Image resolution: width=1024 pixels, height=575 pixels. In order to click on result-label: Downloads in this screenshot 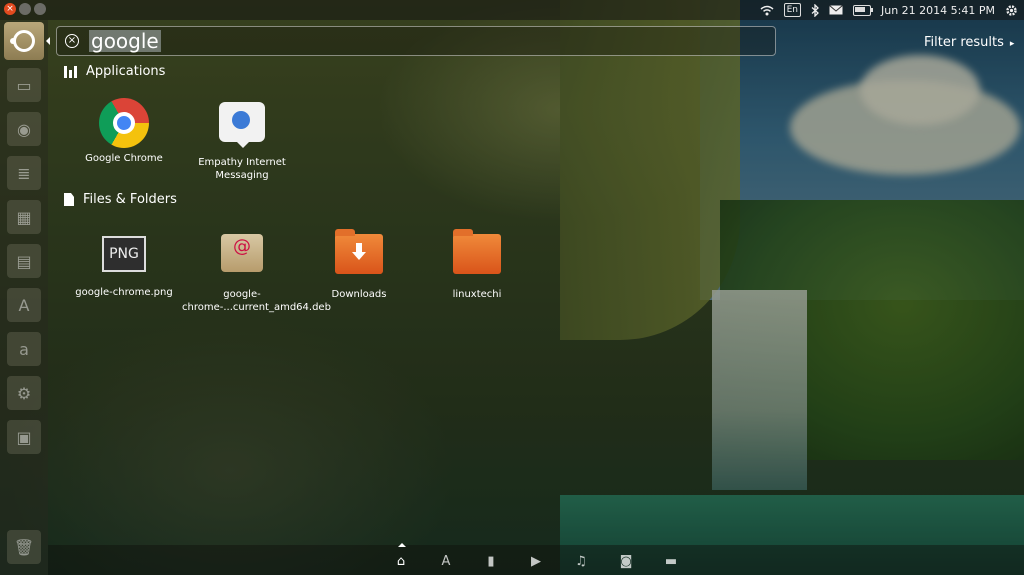, I will do `click(359, 294)`.